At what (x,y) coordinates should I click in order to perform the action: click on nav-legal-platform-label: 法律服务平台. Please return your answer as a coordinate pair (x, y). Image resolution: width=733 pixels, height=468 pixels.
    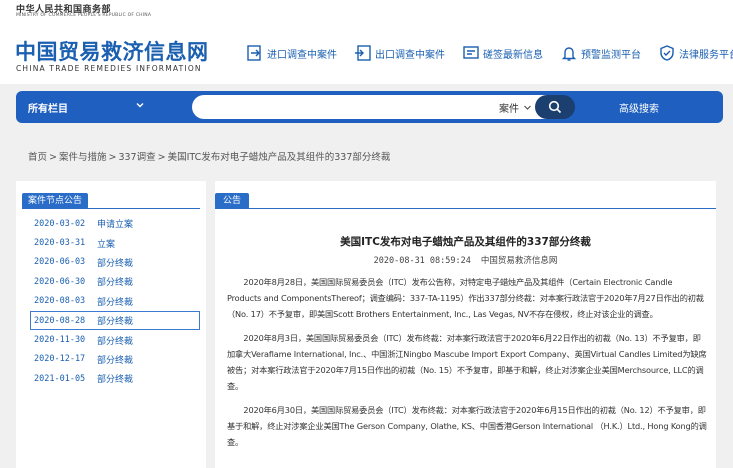
    Looking at the image, I should click on (706, 55).